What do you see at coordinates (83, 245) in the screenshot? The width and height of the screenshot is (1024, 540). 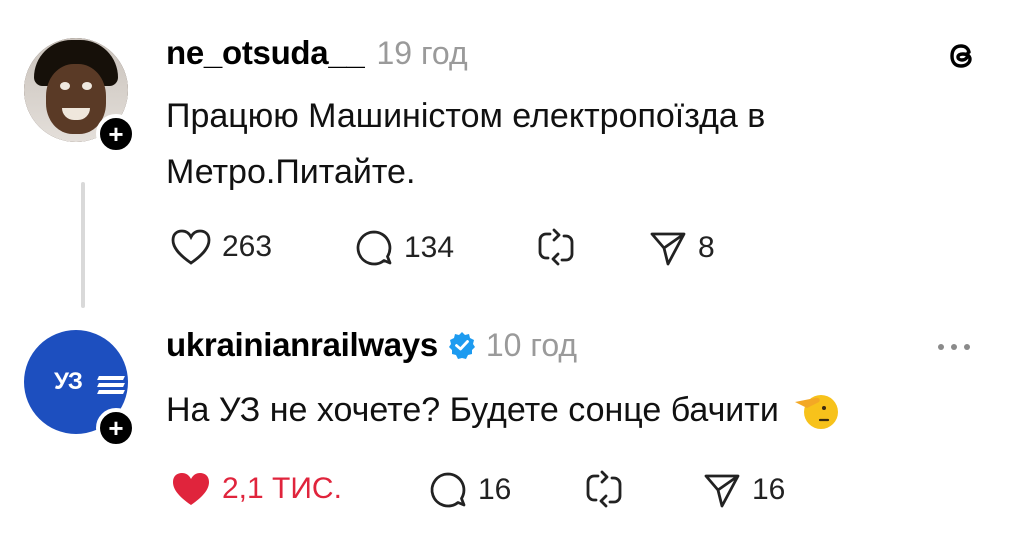 I see `thread-connector-line` at bounding box center [83, 245].